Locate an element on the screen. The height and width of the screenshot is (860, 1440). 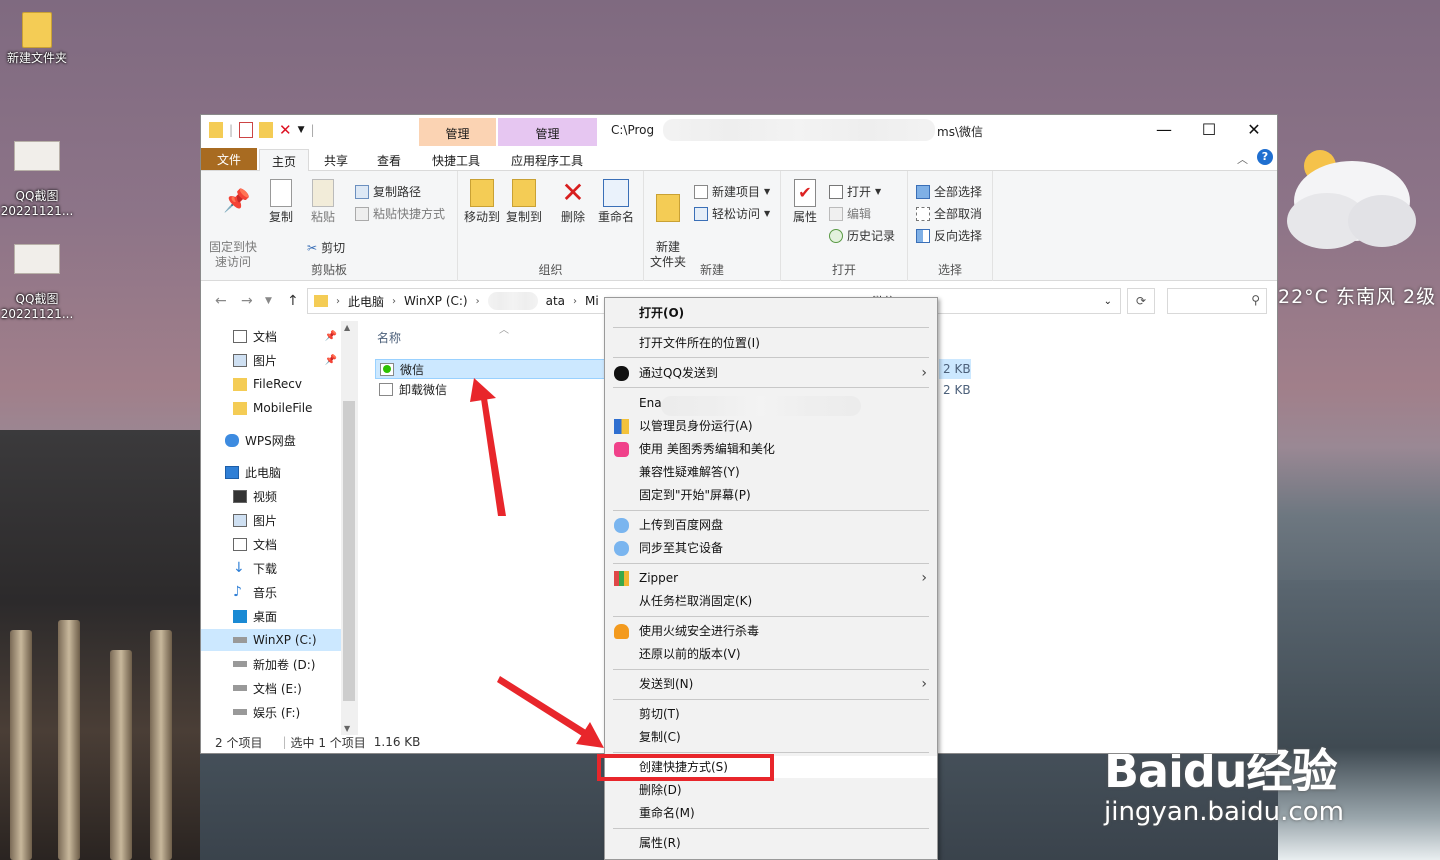
tab-view: 查看 is located at coordinates (389, 160).